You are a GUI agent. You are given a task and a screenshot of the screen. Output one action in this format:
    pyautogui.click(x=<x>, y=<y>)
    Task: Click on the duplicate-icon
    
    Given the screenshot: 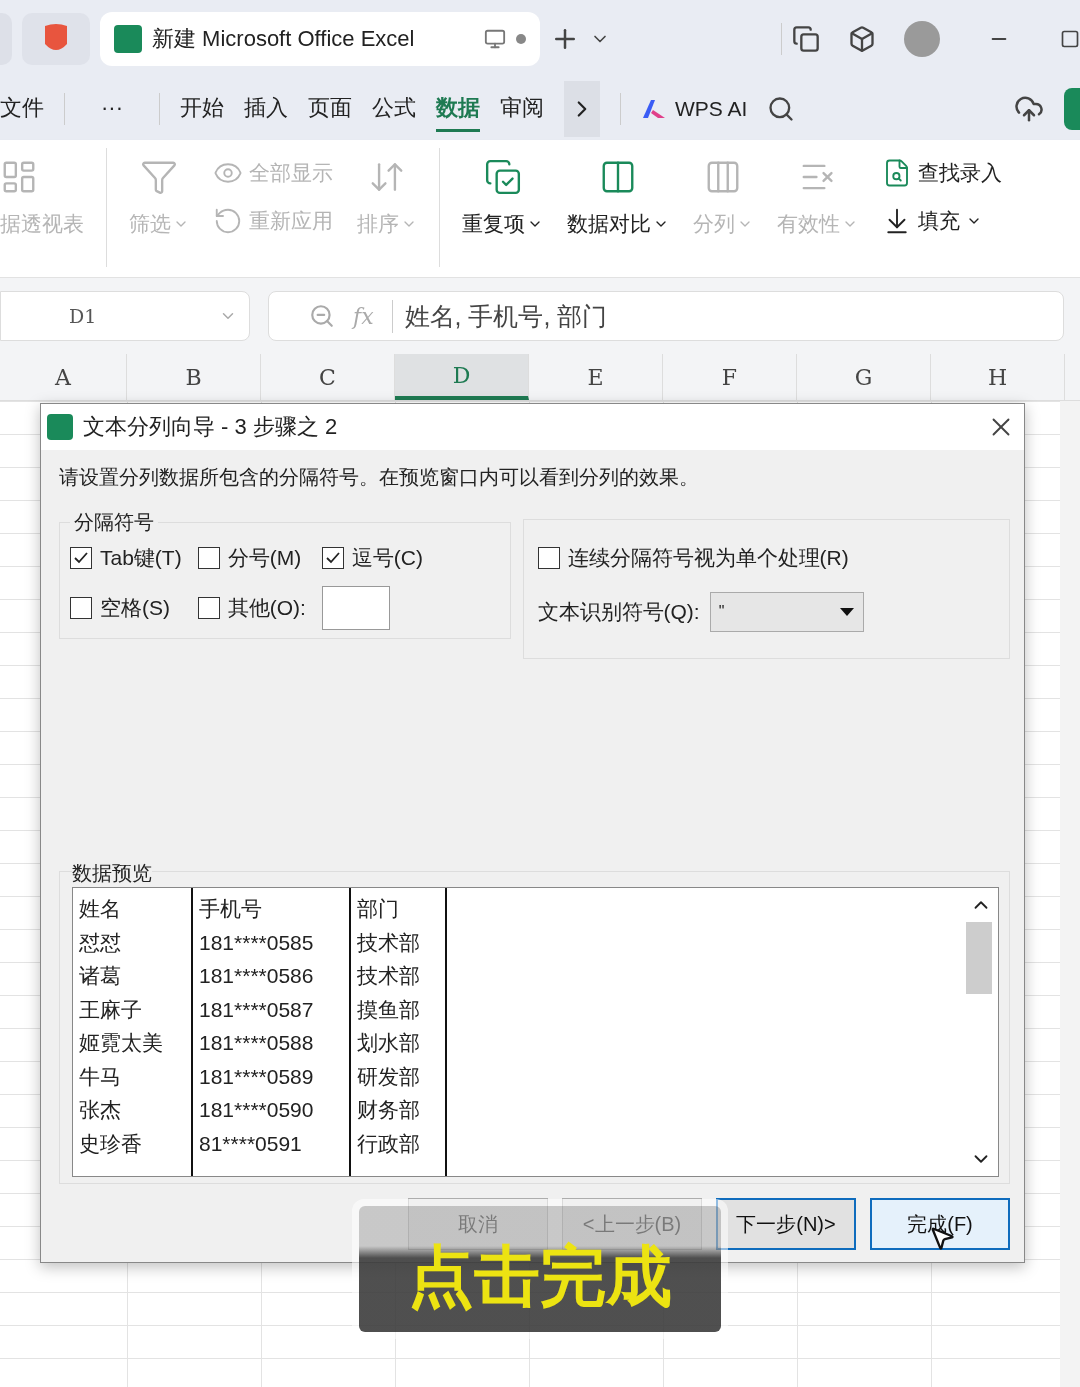 What is the action you would take?
    pyautogui.click(x=502, y=177)
    